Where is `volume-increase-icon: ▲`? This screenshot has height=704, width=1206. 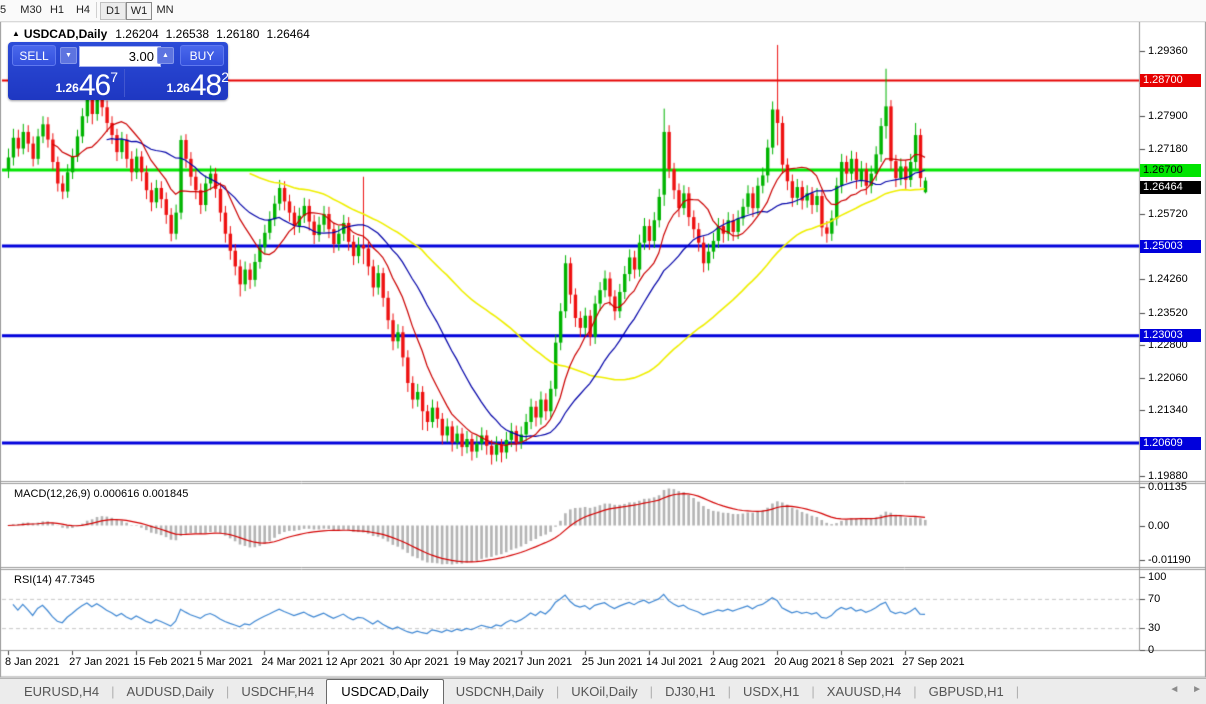 volume-increase-icon: ▲ is located at coordinates (165, 55).